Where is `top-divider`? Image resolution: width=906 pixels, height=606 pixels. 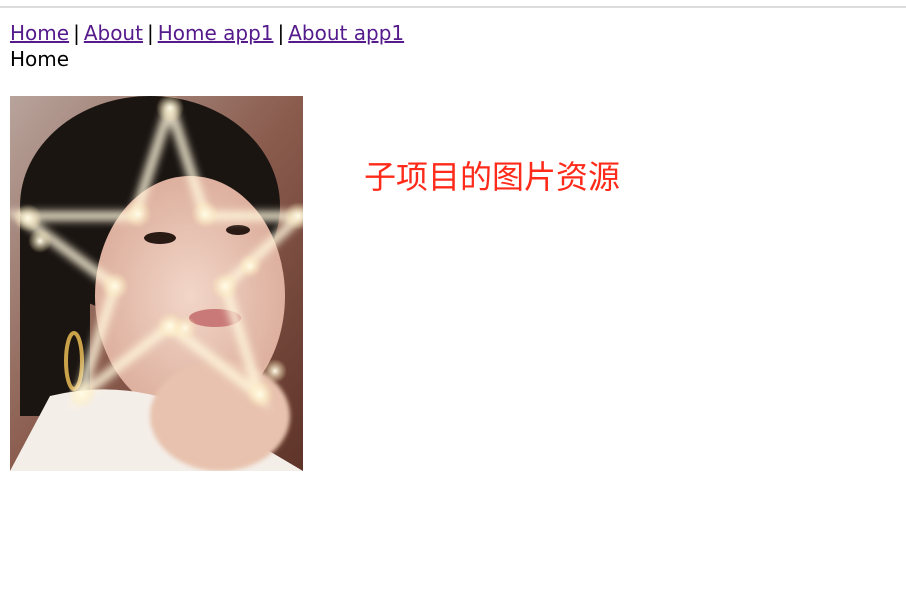 top-divider is located at coordinates (453, 7).